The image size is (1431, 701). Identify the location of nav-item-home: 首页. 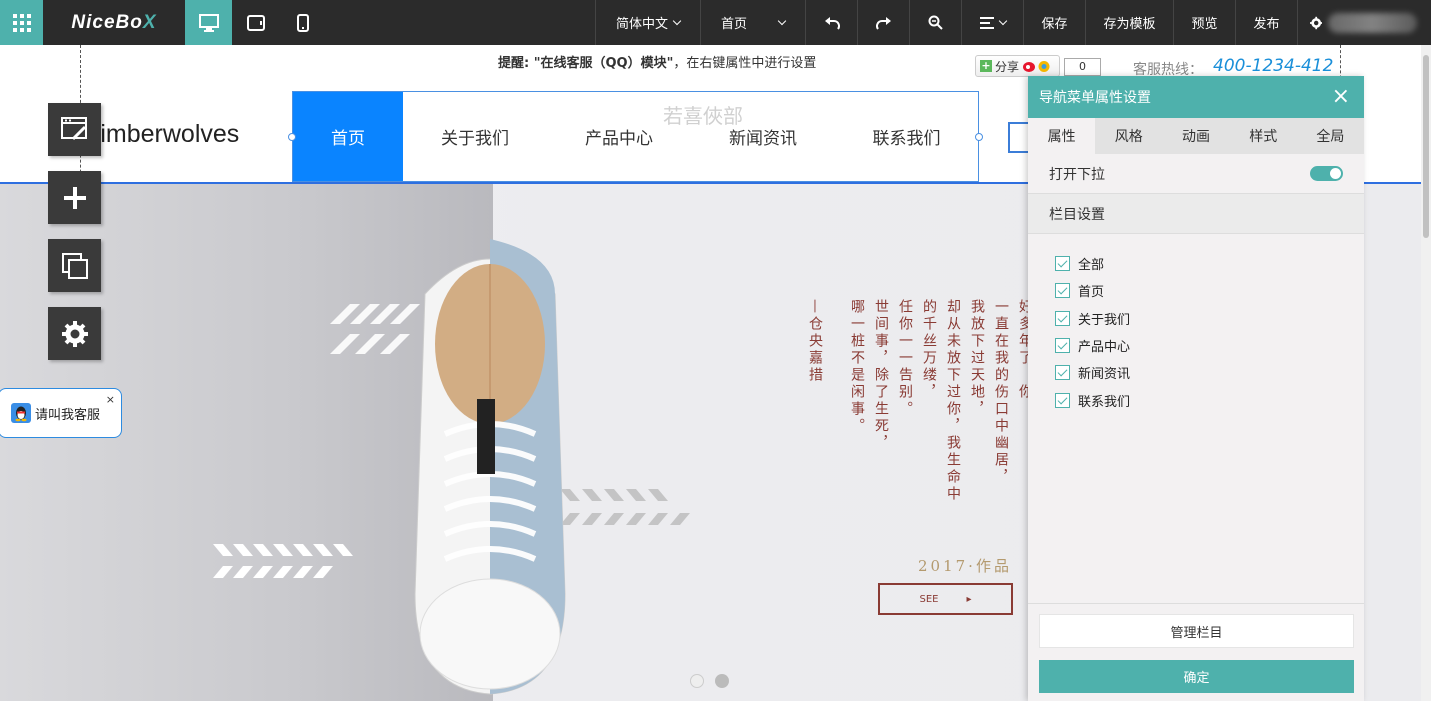
(348, 136).